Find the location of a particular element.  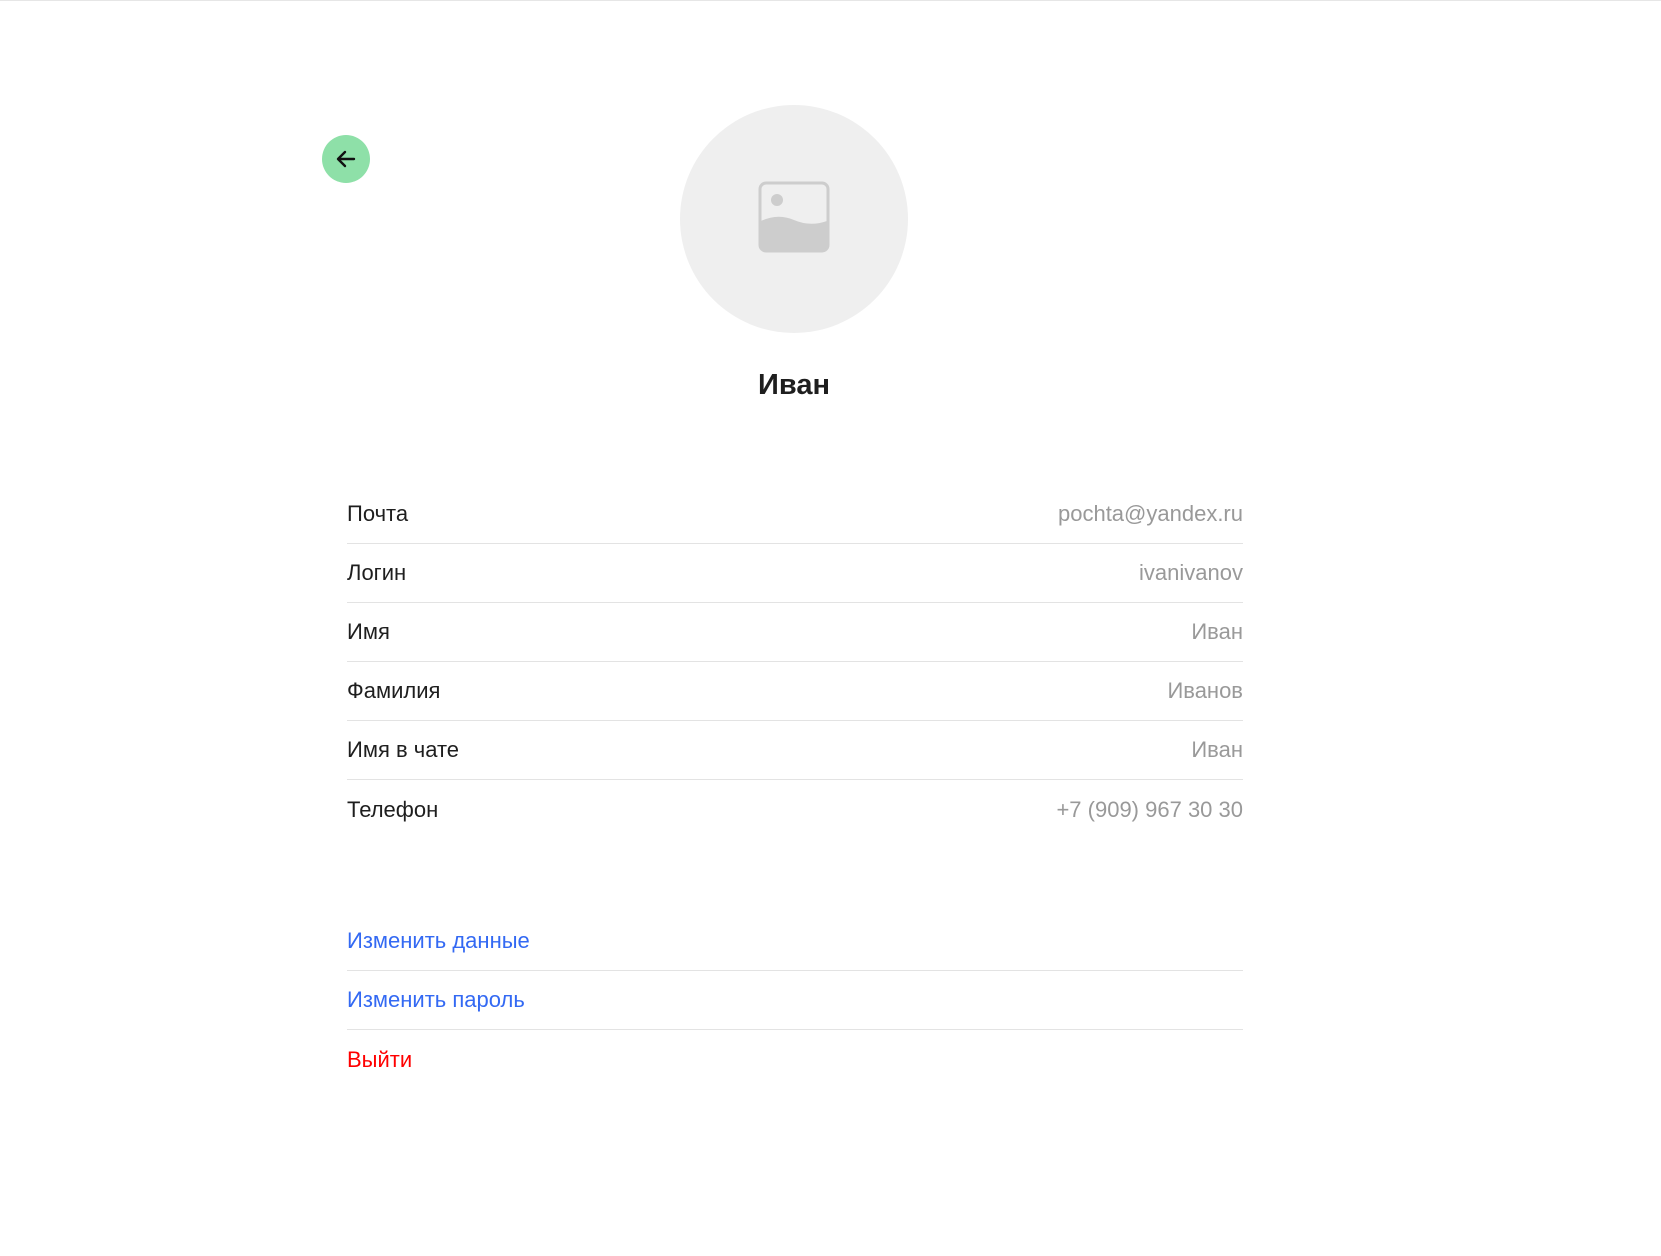

arrow-left-icon is located at coordinates (346, 159).